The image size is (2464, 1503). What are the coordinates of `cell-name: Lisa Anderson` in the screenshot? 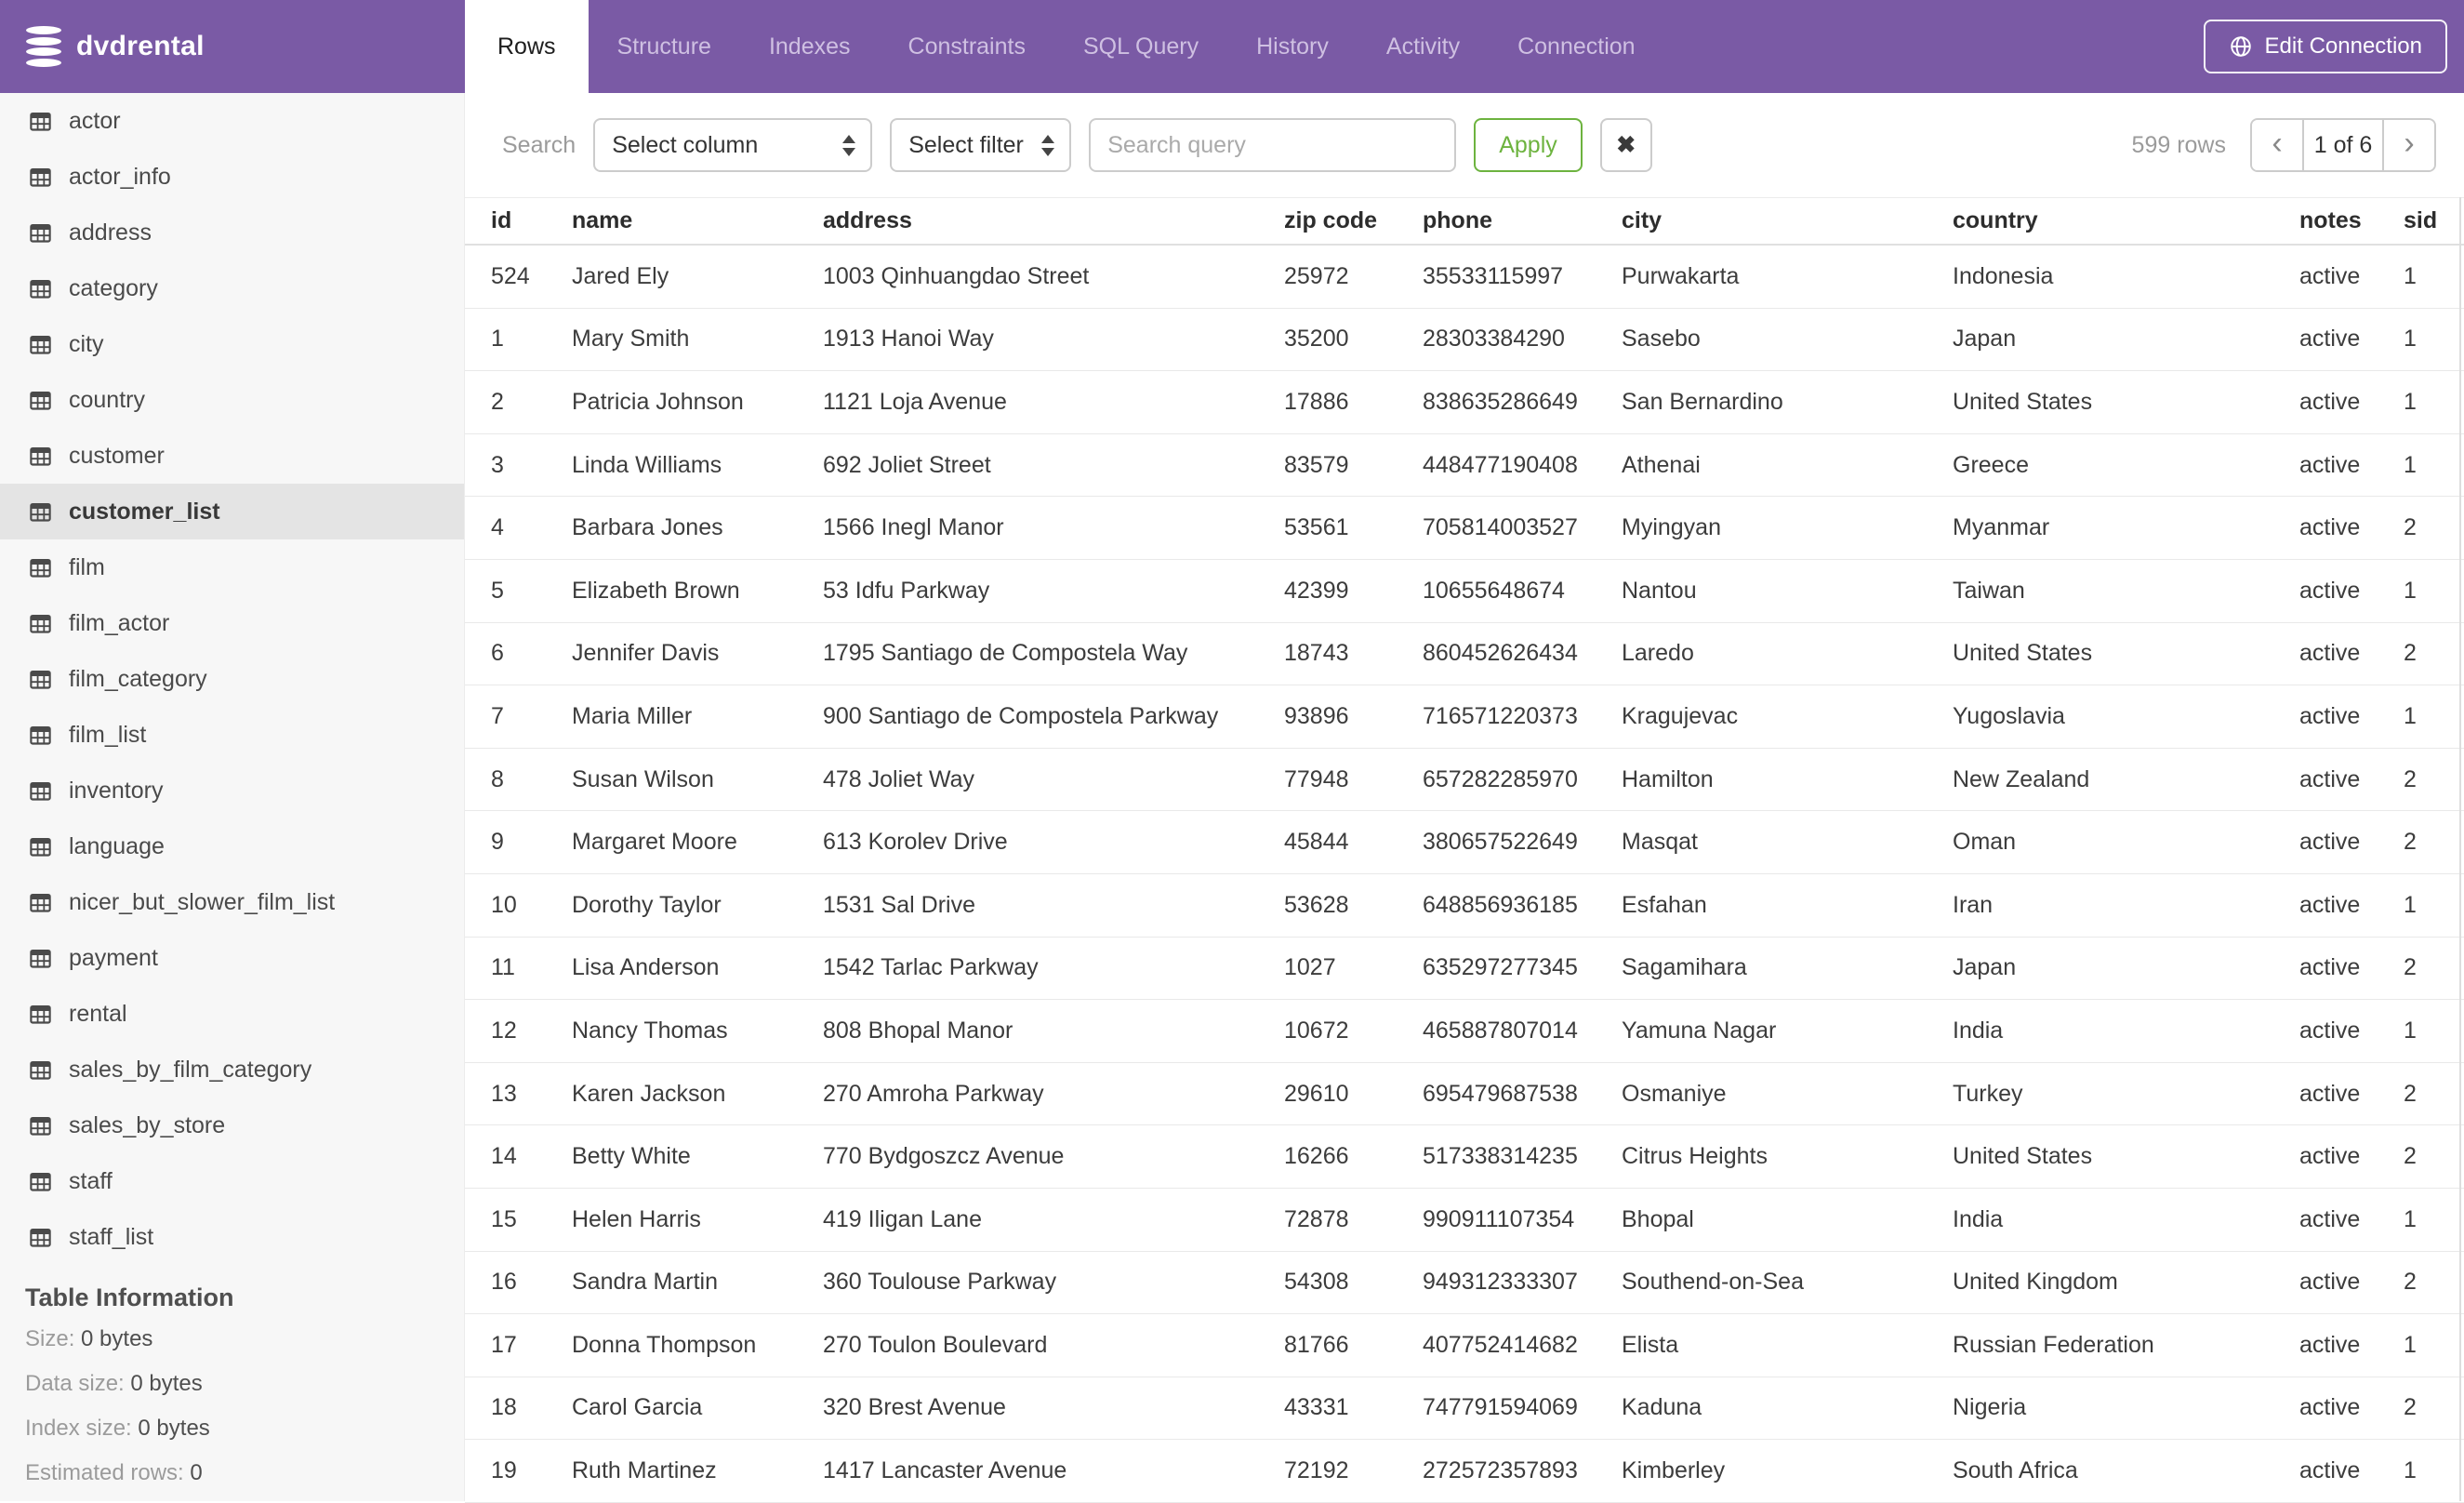 It's located at (646, 967).